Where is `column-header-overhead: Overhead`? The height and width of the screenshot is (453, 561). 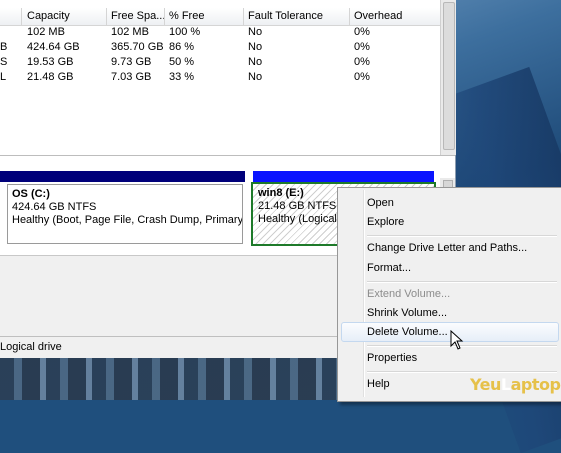
column-header-overhead: Overhead is located at coordinates (395, 16).